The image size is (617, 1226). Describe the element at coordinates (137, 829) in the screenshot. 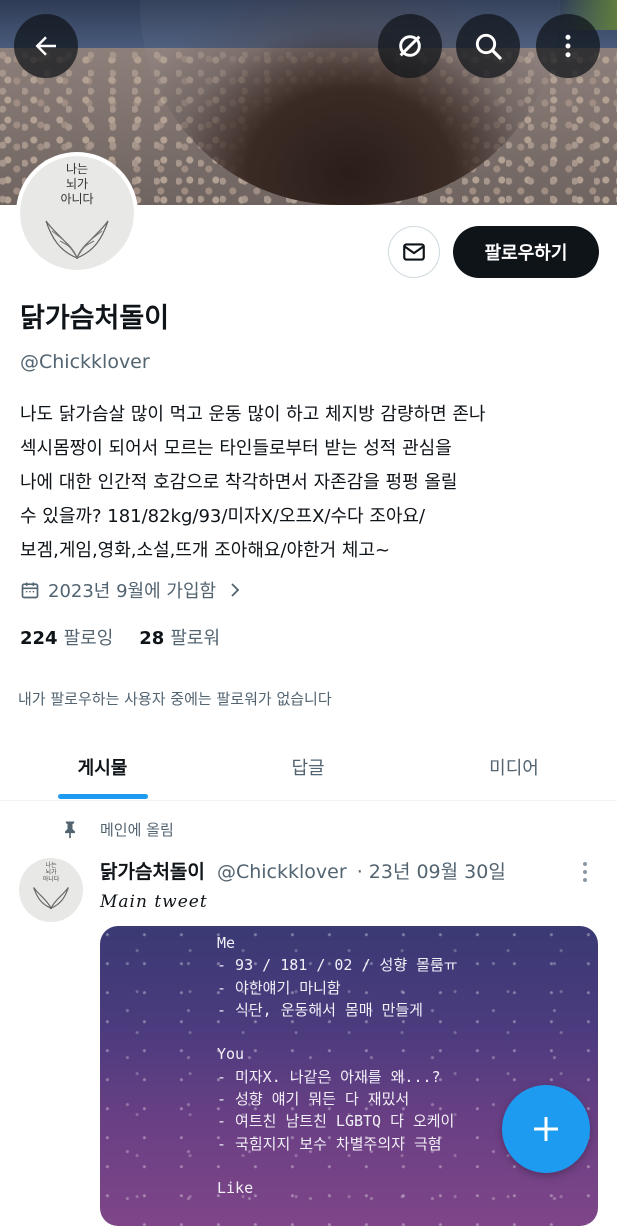

I see `pinned-label: 메인에 올림` at that location.